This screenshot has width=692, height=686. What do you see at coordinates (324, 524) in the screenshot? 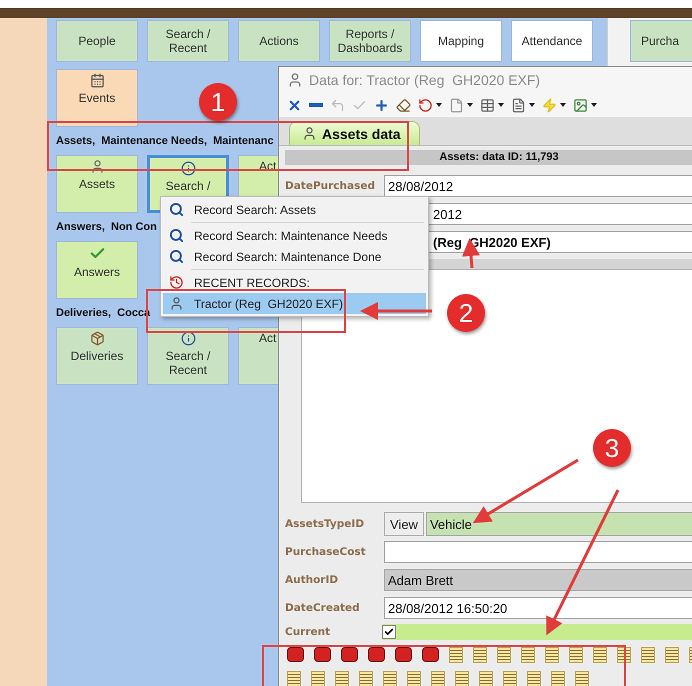
I see `field-label: AssetsTypeID` at bounding box center [324, 524].